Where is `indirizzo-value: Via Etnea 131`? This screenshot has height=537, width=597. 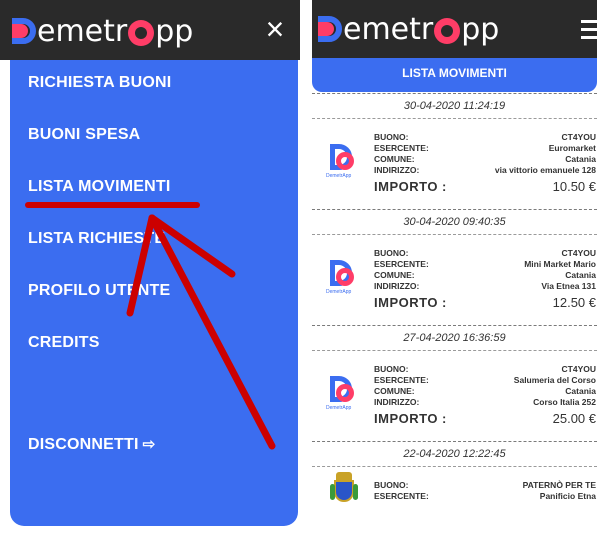
indirizzo-value: Via Etnea 131 is located at coordinates (568, 286).